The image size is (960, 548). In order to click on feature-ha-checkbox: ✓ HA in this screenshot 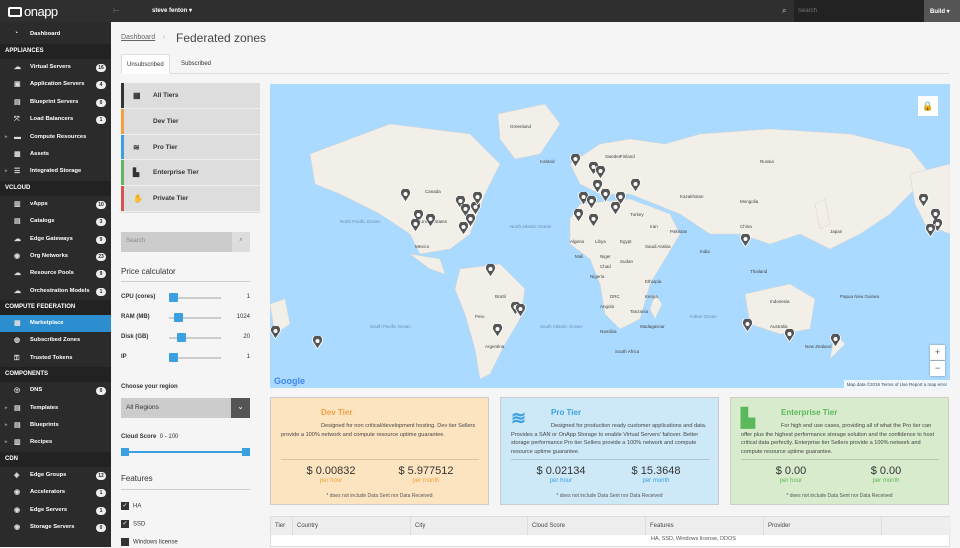, I will do `click(131, 506)`.